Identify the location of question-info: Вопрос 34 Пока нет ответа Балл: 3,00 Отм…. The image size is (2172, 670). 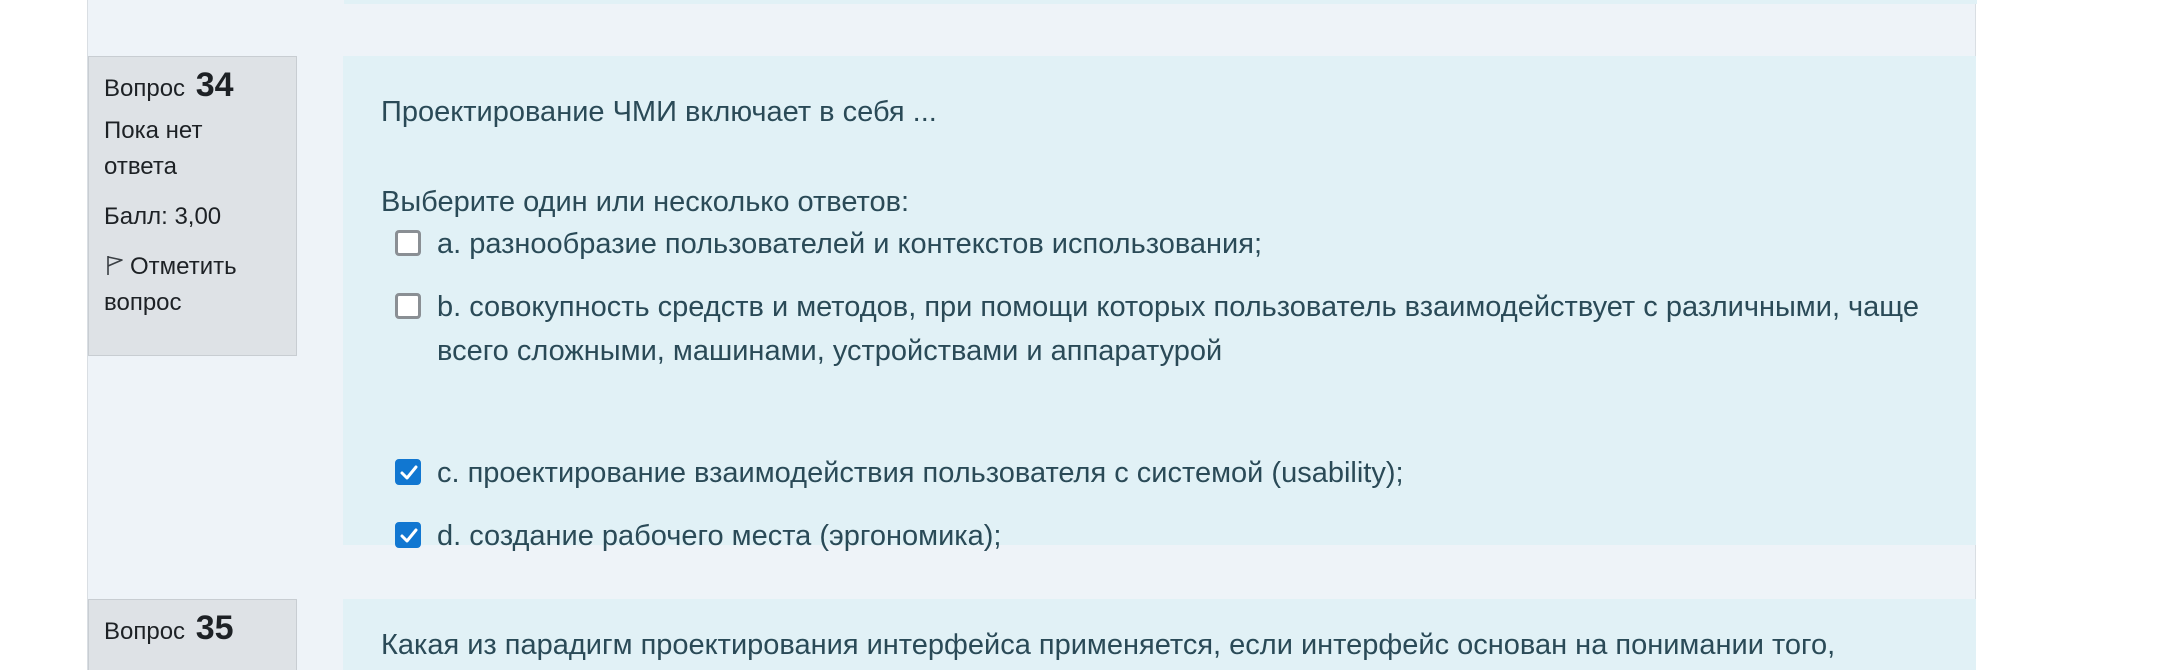
(192, 206).